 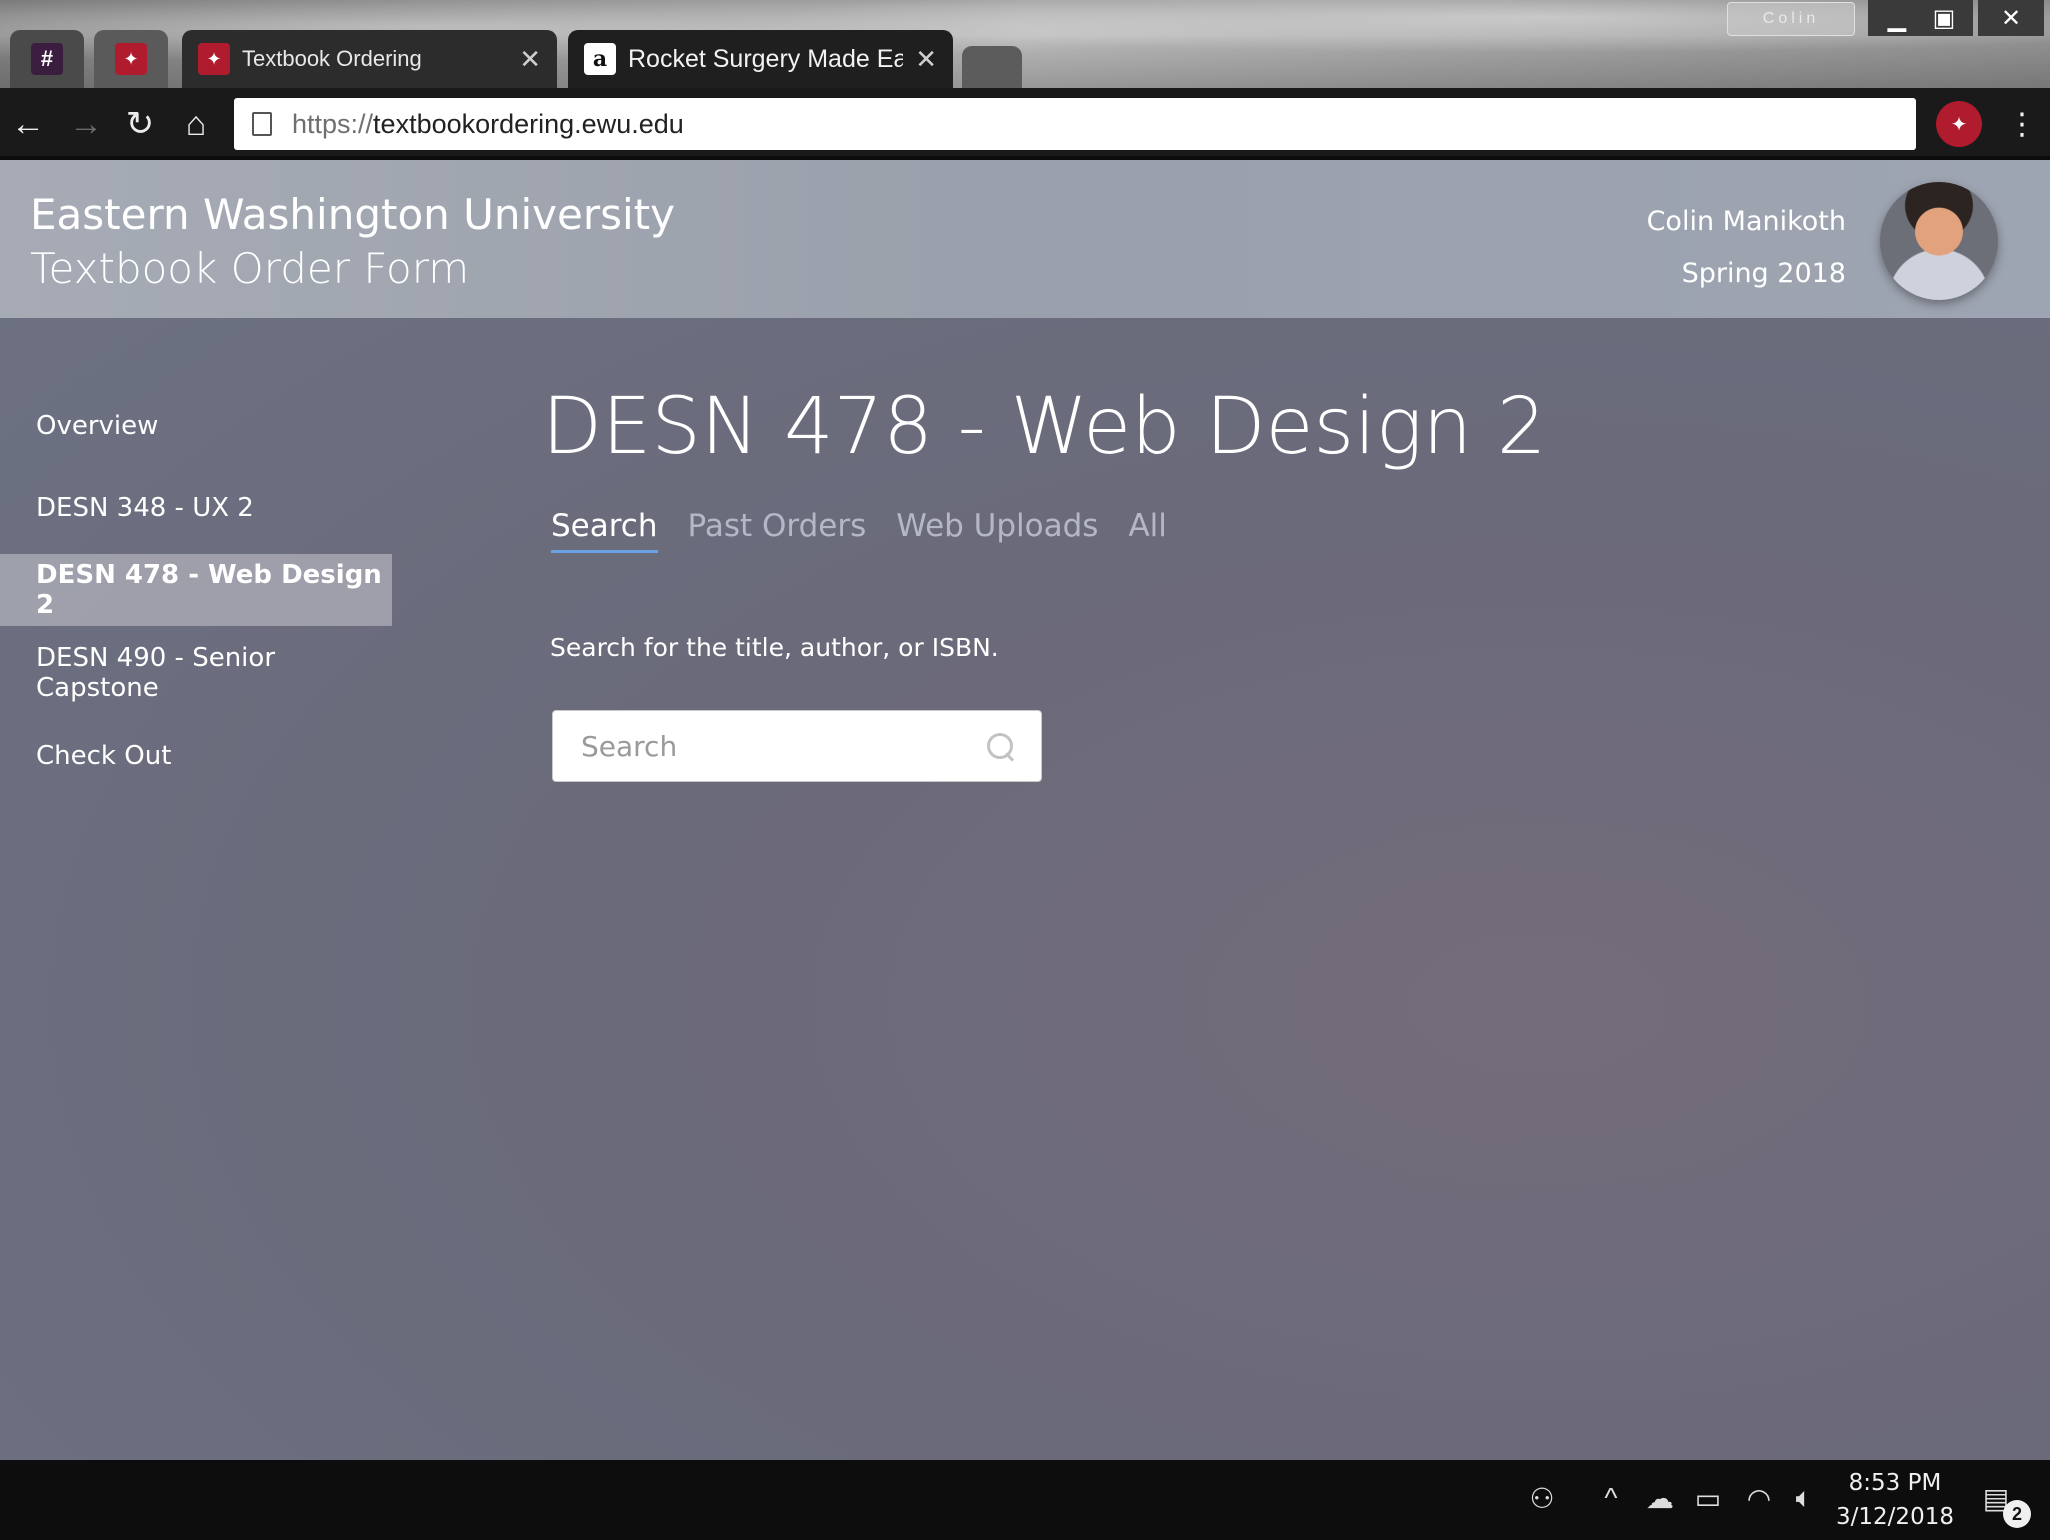 I want to click on form-title: Textbook Order Form, so click(x=250, y=268).